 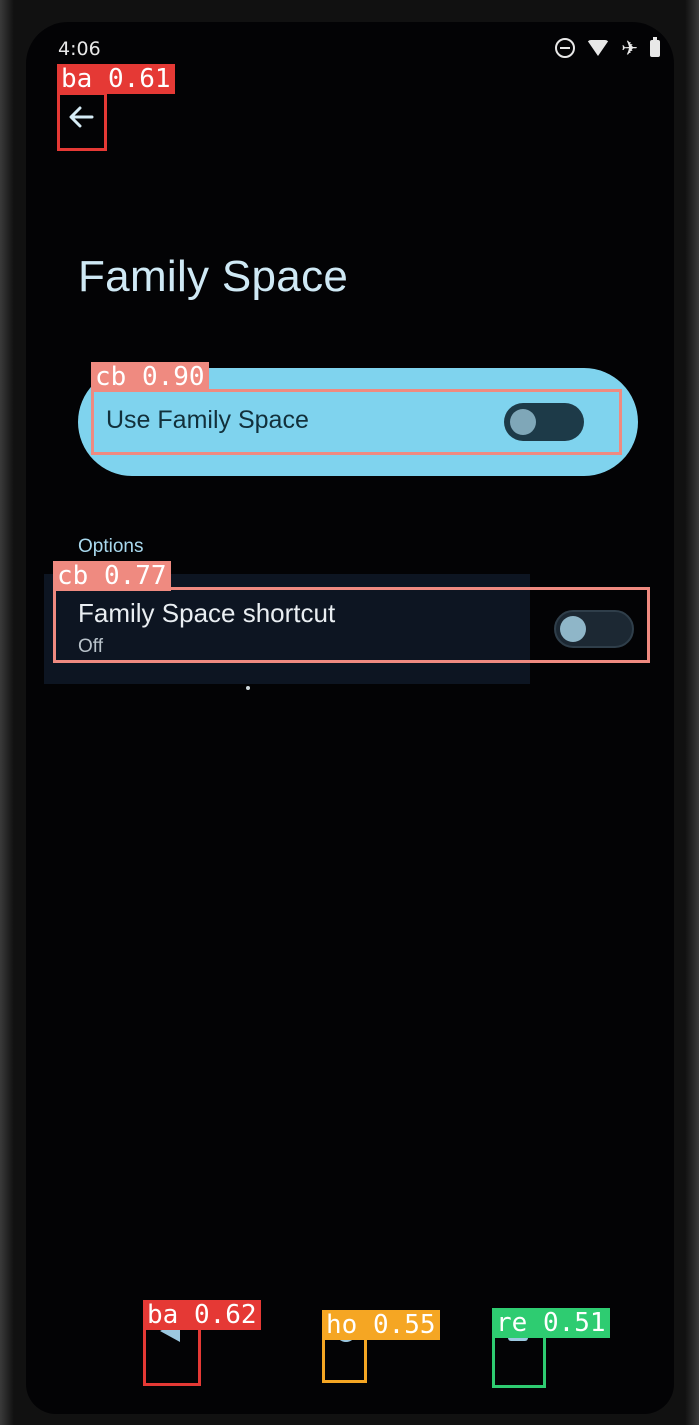 What do you see at coordinates (351, 625) in the screenshot?
I see `detection-box-shortcut` at bounding box center [351, 625].